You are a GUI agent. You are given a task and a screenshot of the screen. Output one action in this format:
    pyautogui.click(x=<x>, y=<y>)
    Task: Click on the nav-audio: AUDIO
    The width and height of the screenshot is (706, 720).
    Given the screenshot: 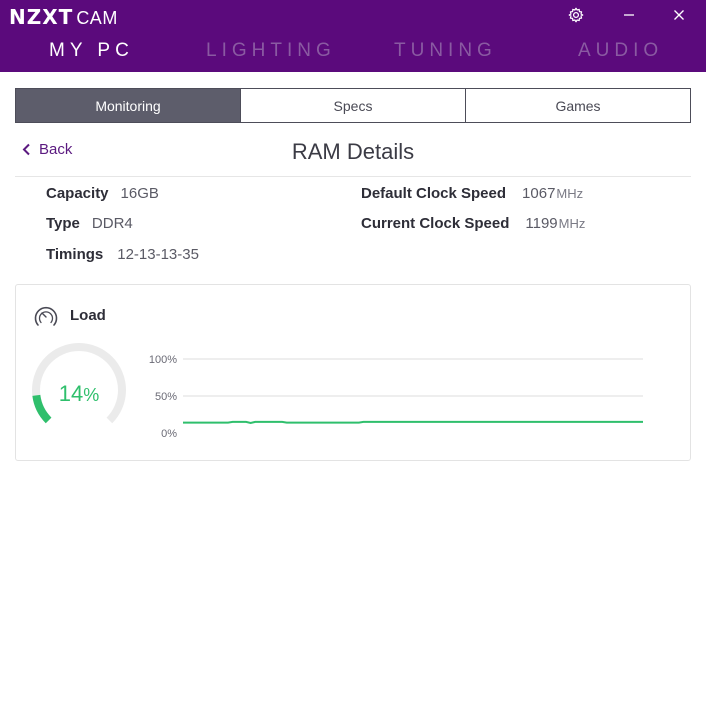 What is the action you would take?
    pyautogui.click(x=620, y=51)
    